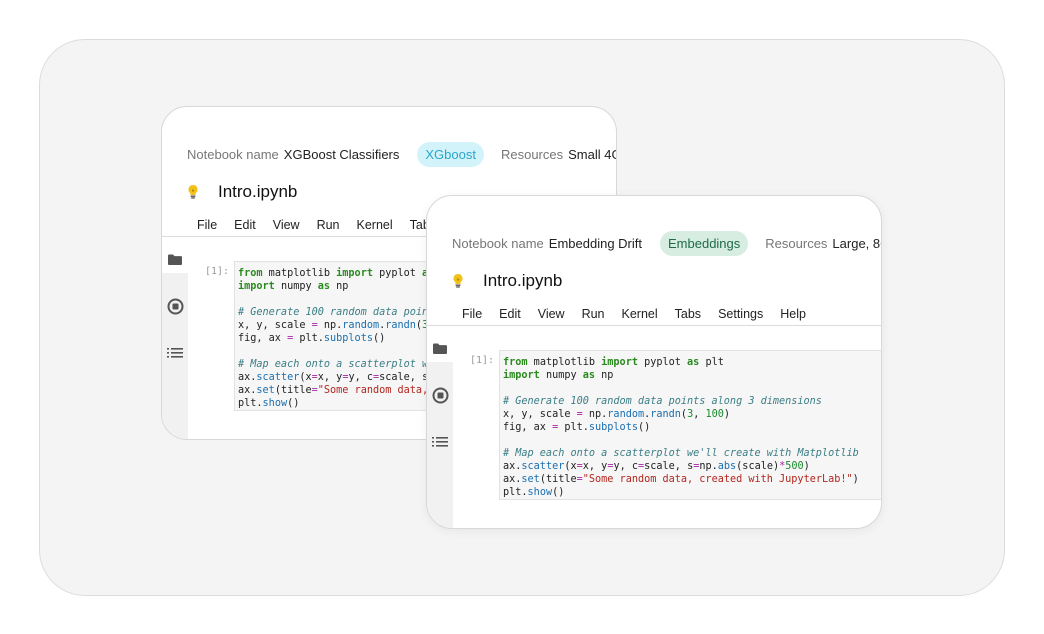  What do you see at coordinates (595, 243) in the screenshot?
I see `notebook-name: Embedding Drift` at bounding box center [595, 243].